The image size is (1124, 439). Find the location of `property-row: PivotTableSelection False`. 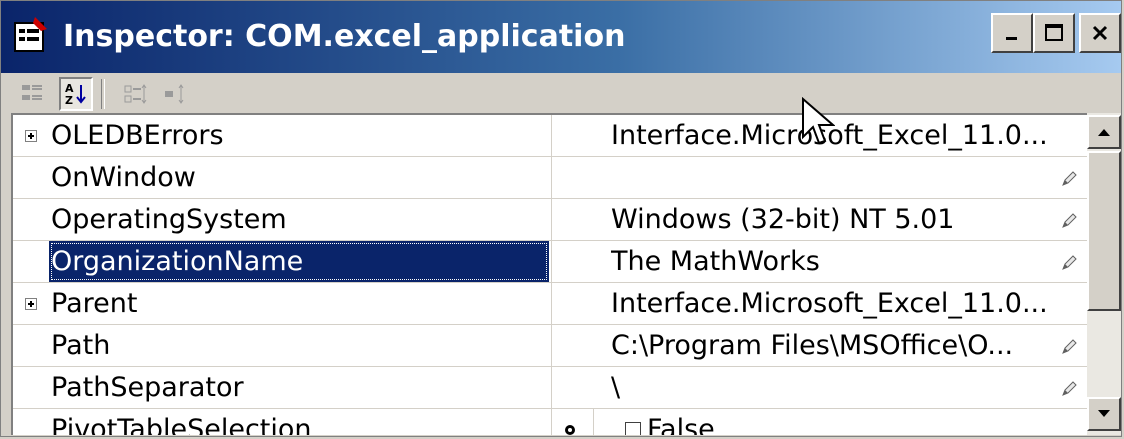

property-row: PivotTableSelection False is located at coordinates (550, 422).